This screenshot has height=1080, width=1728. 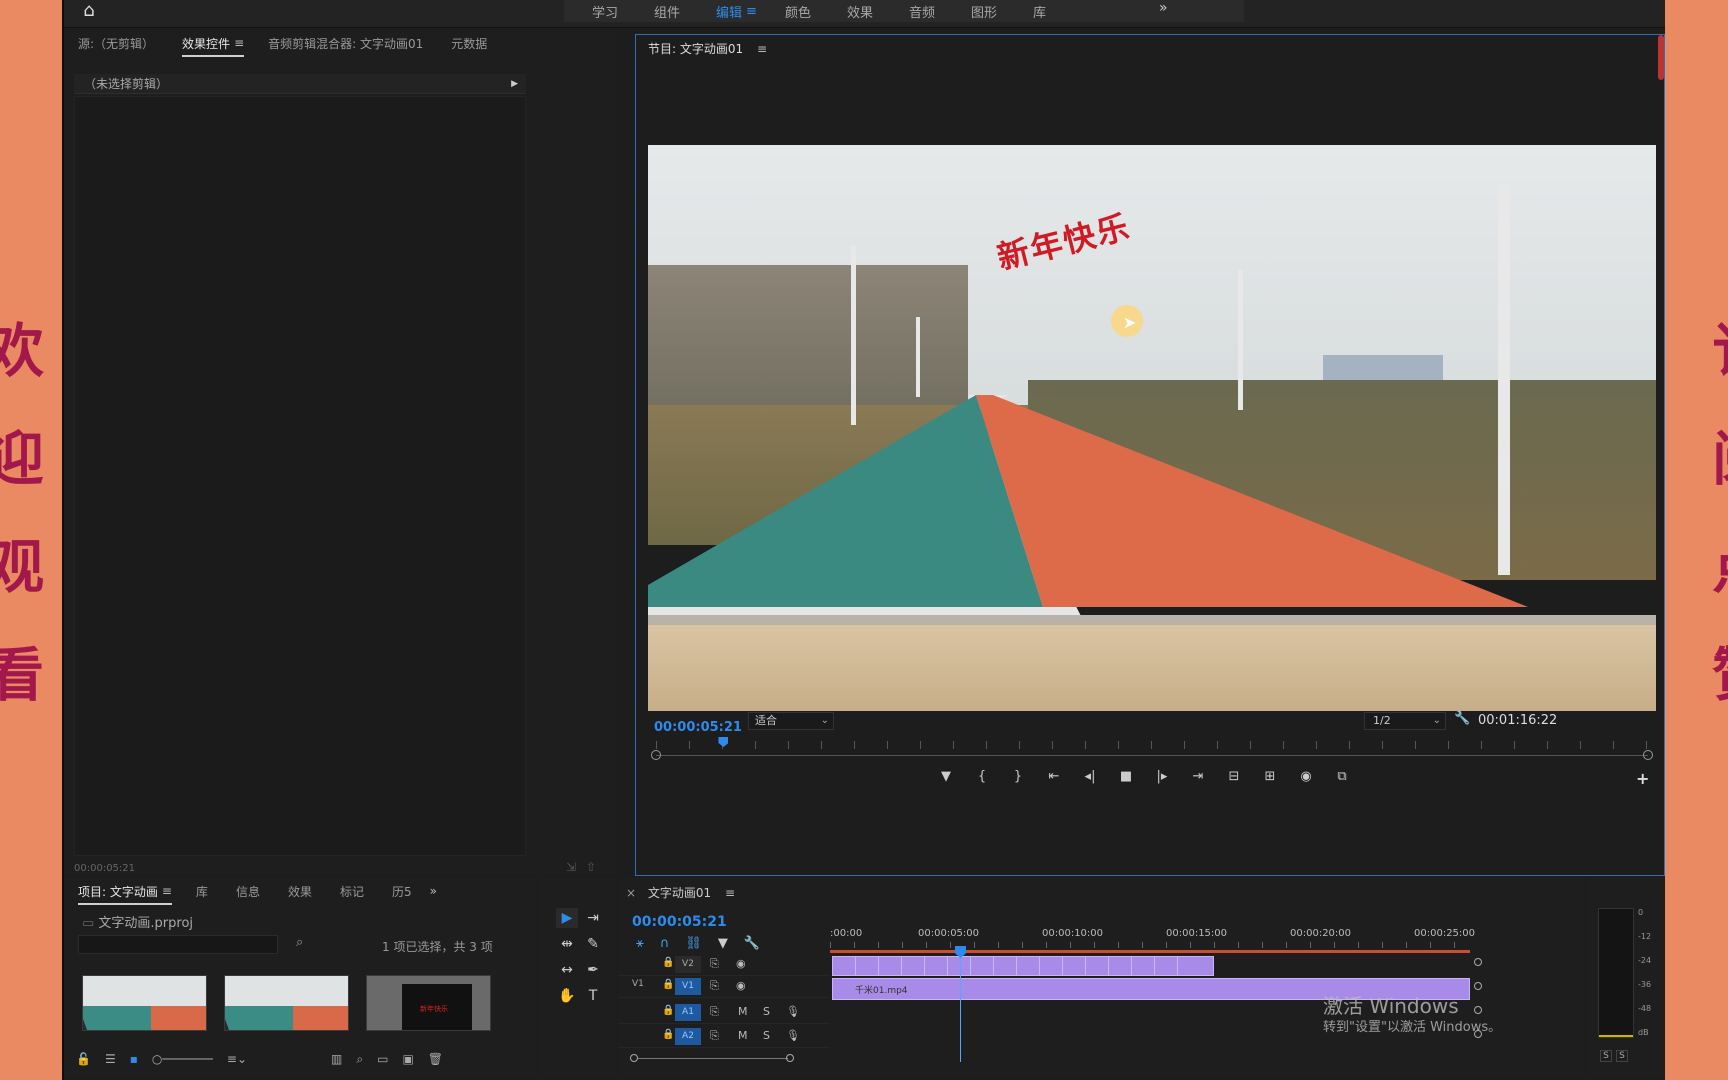 What do you see at coordinates (336, 1059) in the screenshot?
I see `automate-icon: ▥` at bounding box center [336, 1059].